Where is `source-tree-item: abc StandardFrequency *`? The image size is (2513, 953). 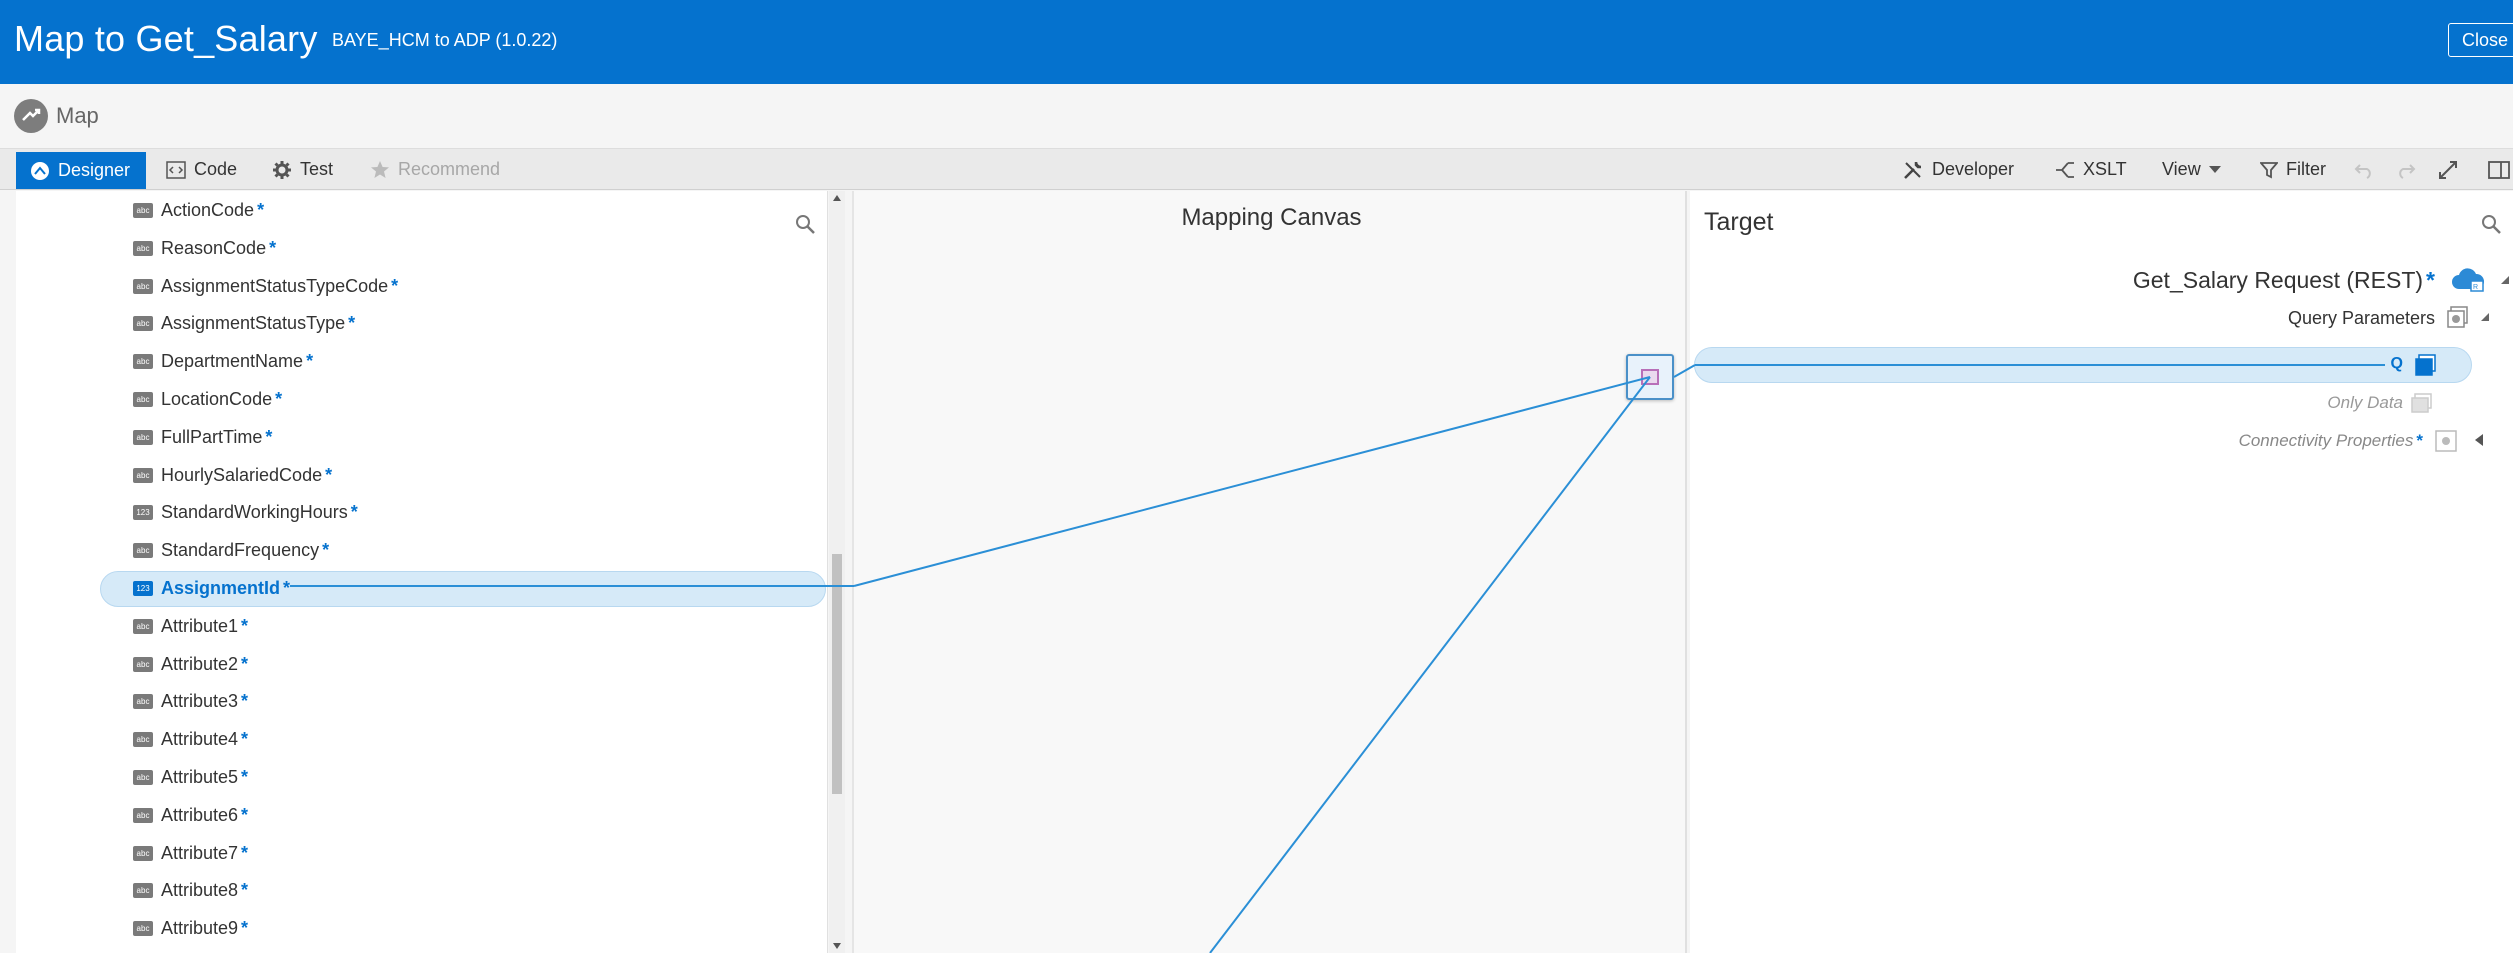 source-tree-item: abc StandardFrequency * is located at coordinates (422, 550).